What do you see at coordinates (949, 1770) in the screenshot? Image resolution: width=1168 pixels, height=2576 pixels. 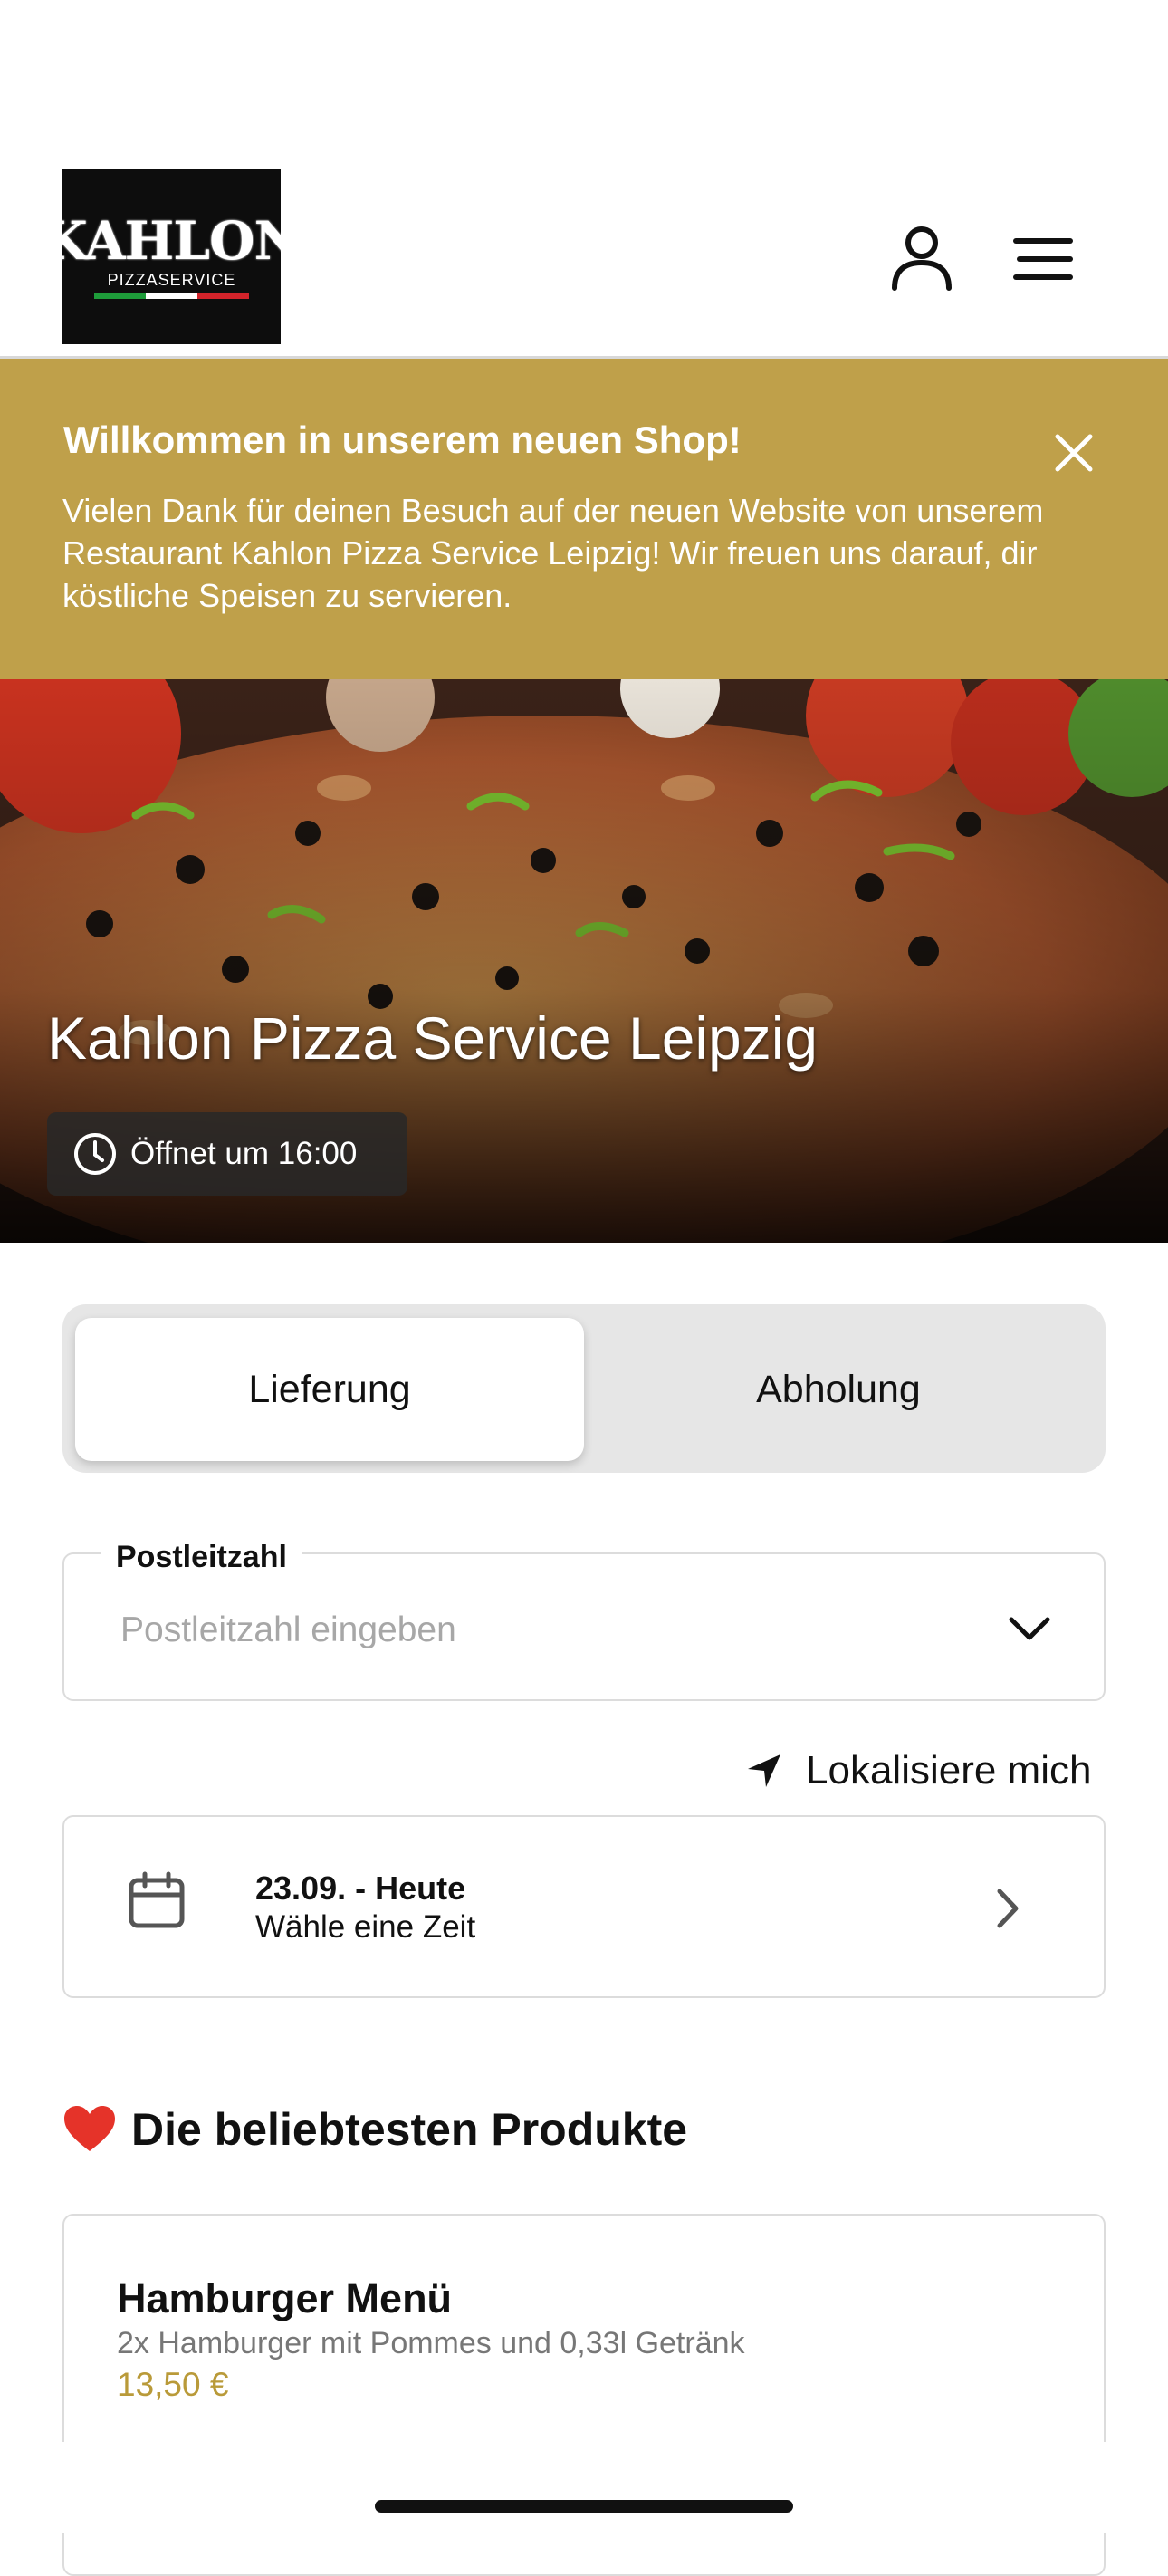 I see `locate-me-label: Lokalisiere mich` at bounding box center [949, 1770].